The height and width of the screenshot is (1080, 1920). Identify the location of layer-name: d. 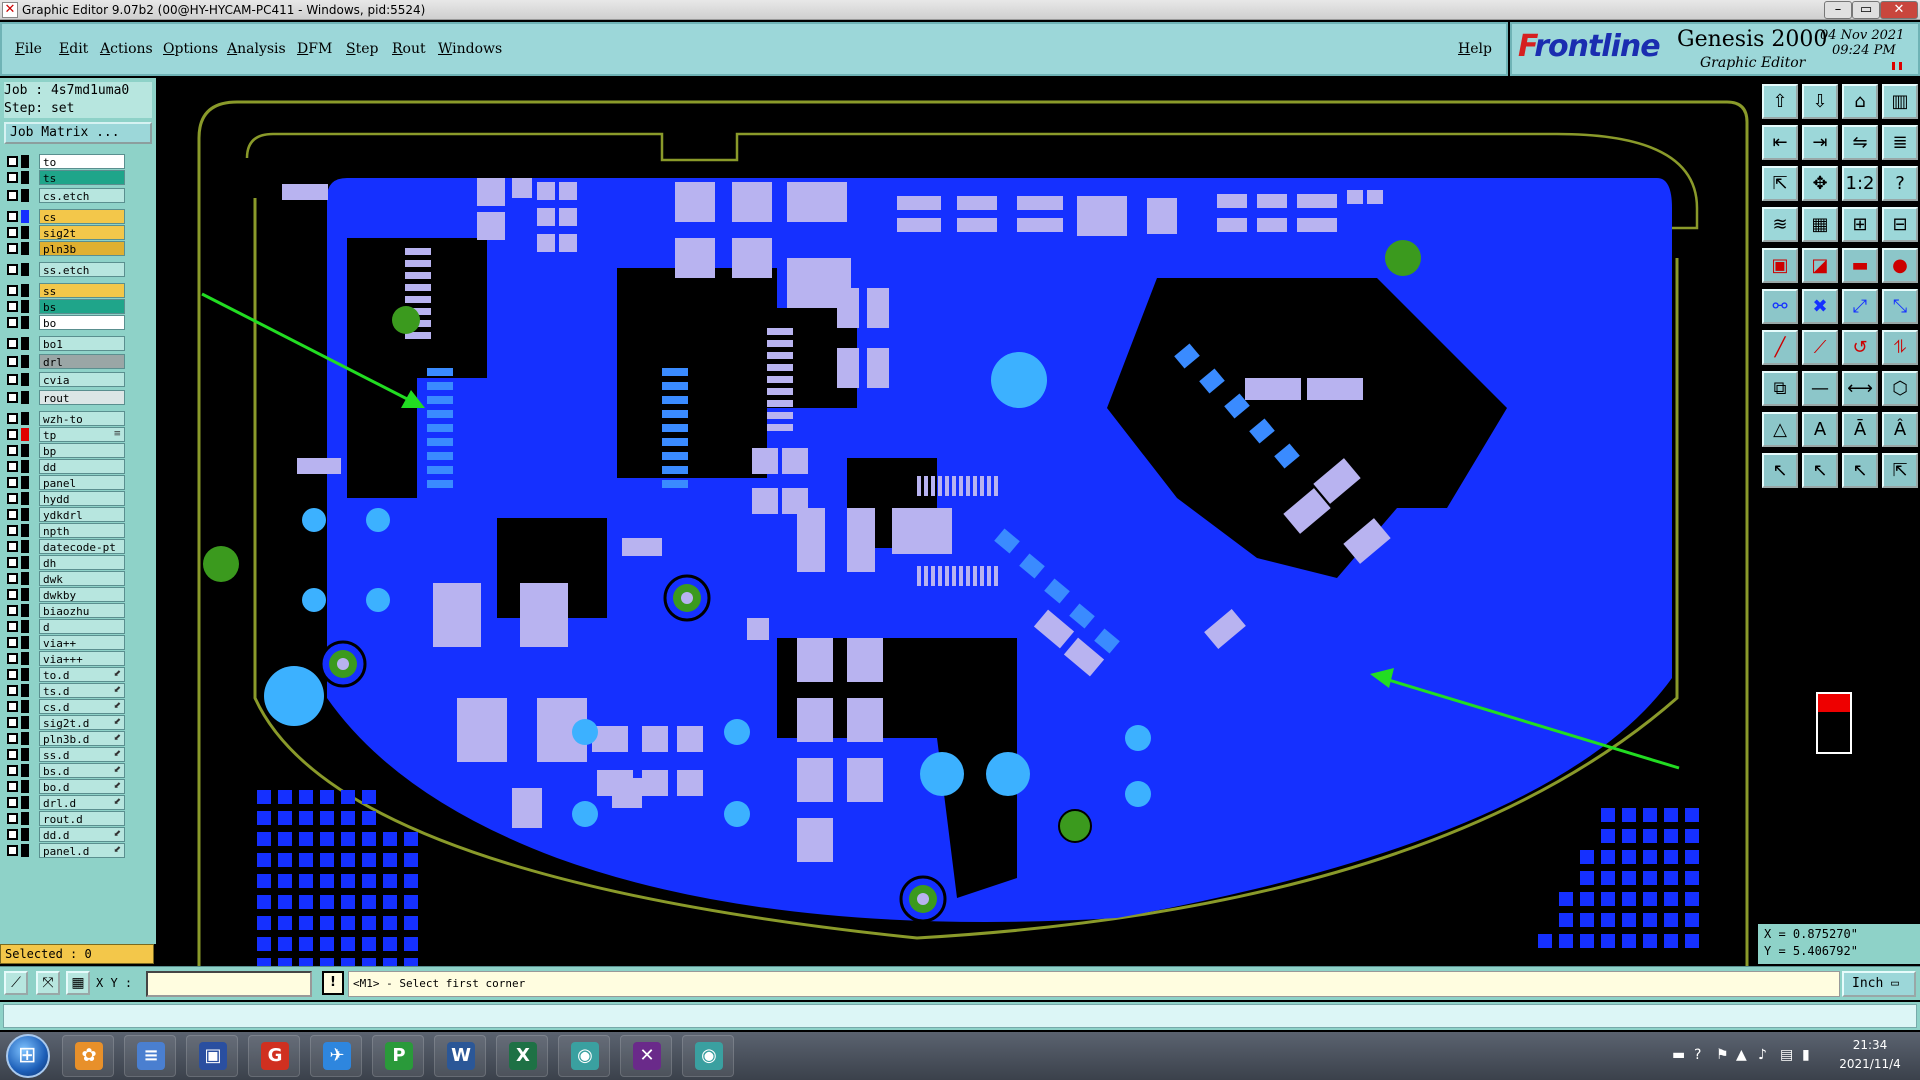
(82, 626).